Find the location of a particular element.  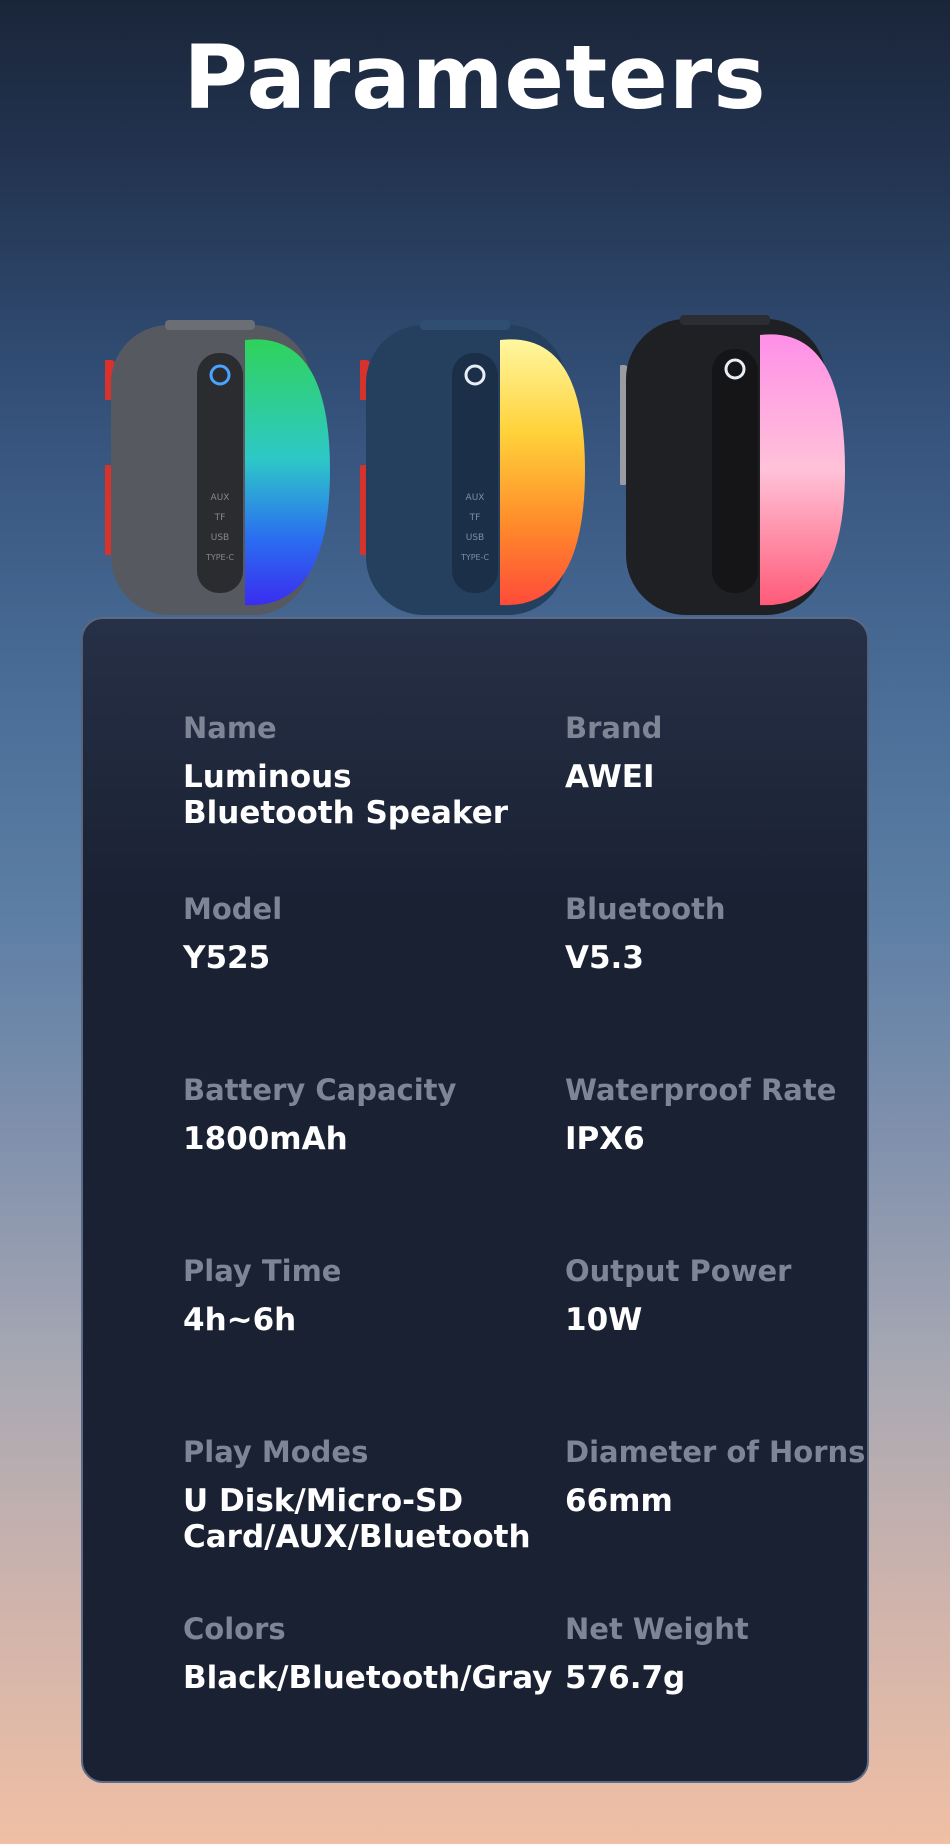

spec-label: Play Time is located at coordinates (262, 1271).